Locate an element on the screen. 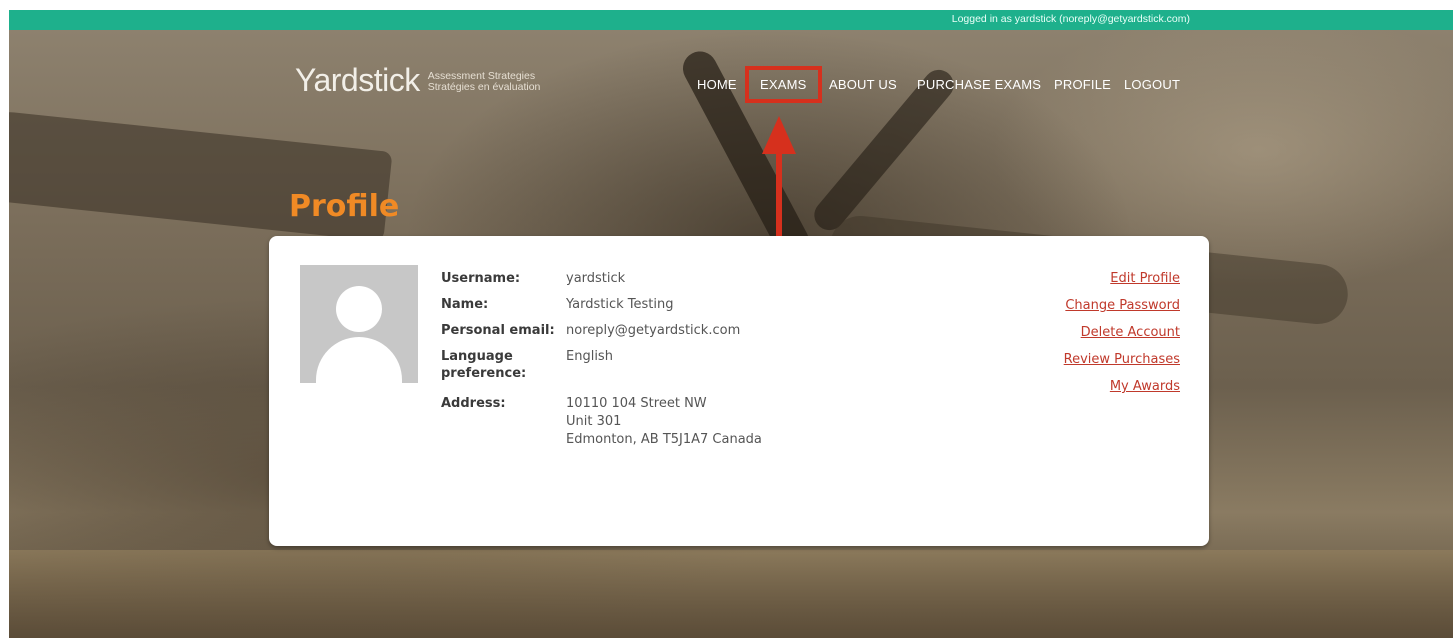 This screenshot has height=638, width=1453. nav-item-logout: LOGOUT is located at coordinates (1152, 84).